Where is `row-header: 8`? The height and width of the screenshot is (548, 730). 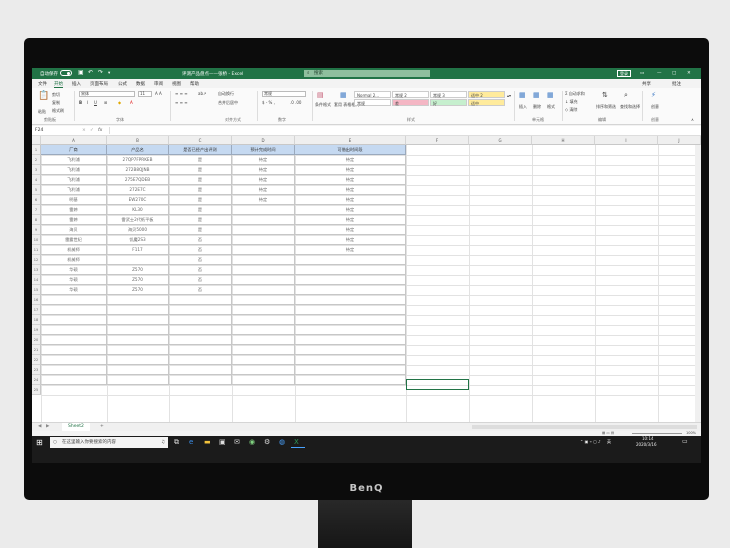
row-header: 8 is located at coordinates (36, 220).